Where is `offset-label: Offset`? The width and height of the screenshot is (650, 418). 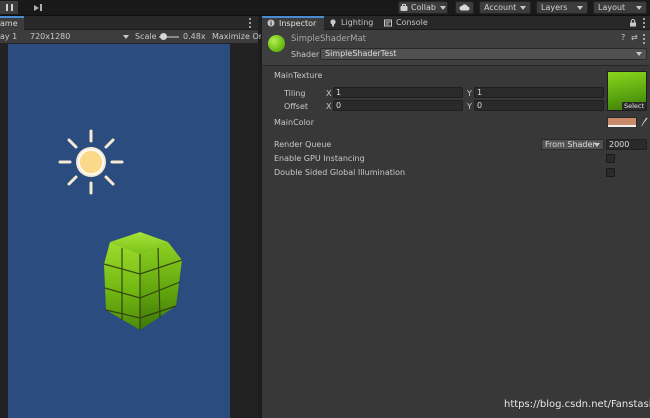 offset-label: Offset is located at coordinates (296, 106).